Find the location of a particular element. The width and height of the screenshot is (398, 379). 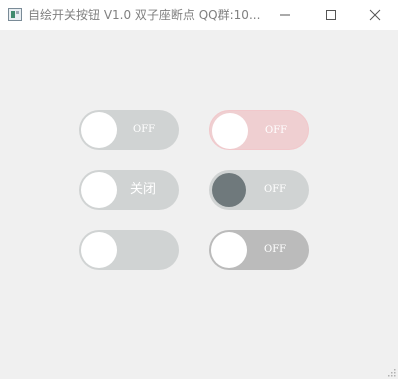

maximize-button is located at coordinates (331, 15).